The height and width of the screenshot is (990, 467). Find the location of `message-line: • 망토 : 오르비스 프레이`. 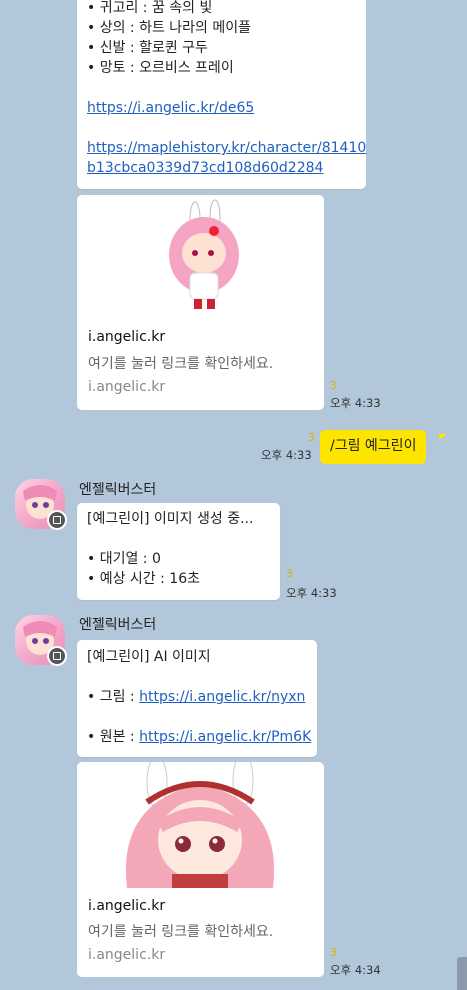

message-line: • 망토 : 오르비스 프레이 is located at coordinates (160, 68).